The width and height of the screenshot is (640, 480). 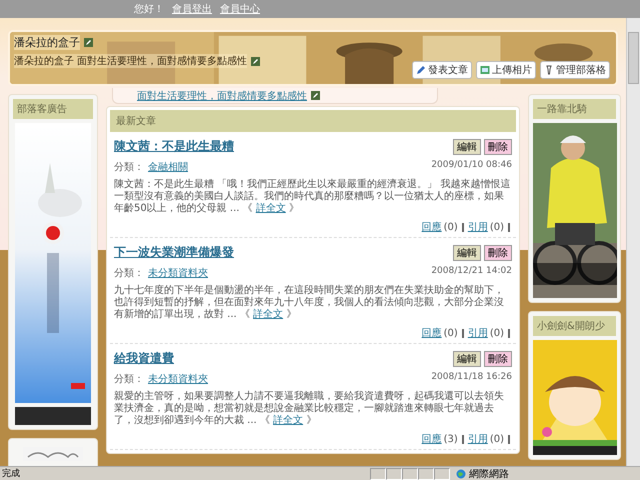 What do you see at coordinates (574, 326) in the screenshot?
I see `module-title: 小劍劍&開朗少` at bounding box center [574, 326].